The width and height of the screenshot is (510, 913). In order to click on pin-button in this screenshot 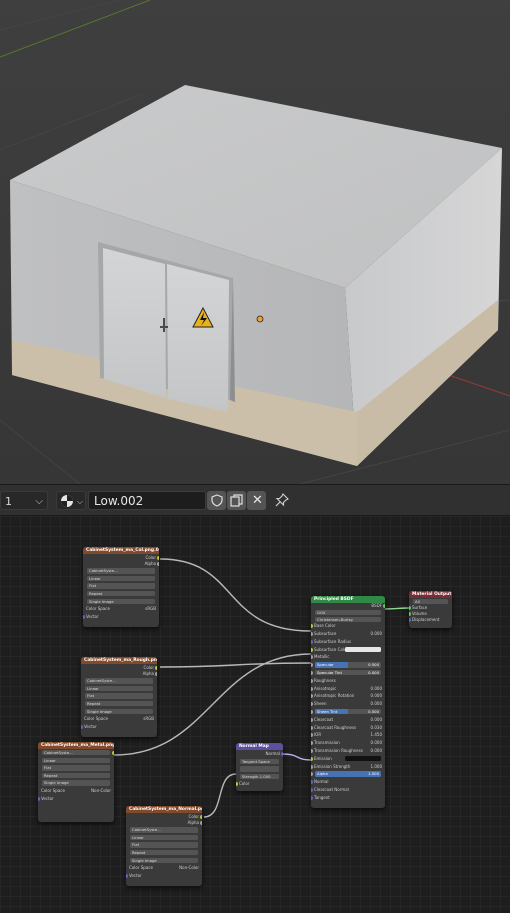, I will do `click(282, 500)`.